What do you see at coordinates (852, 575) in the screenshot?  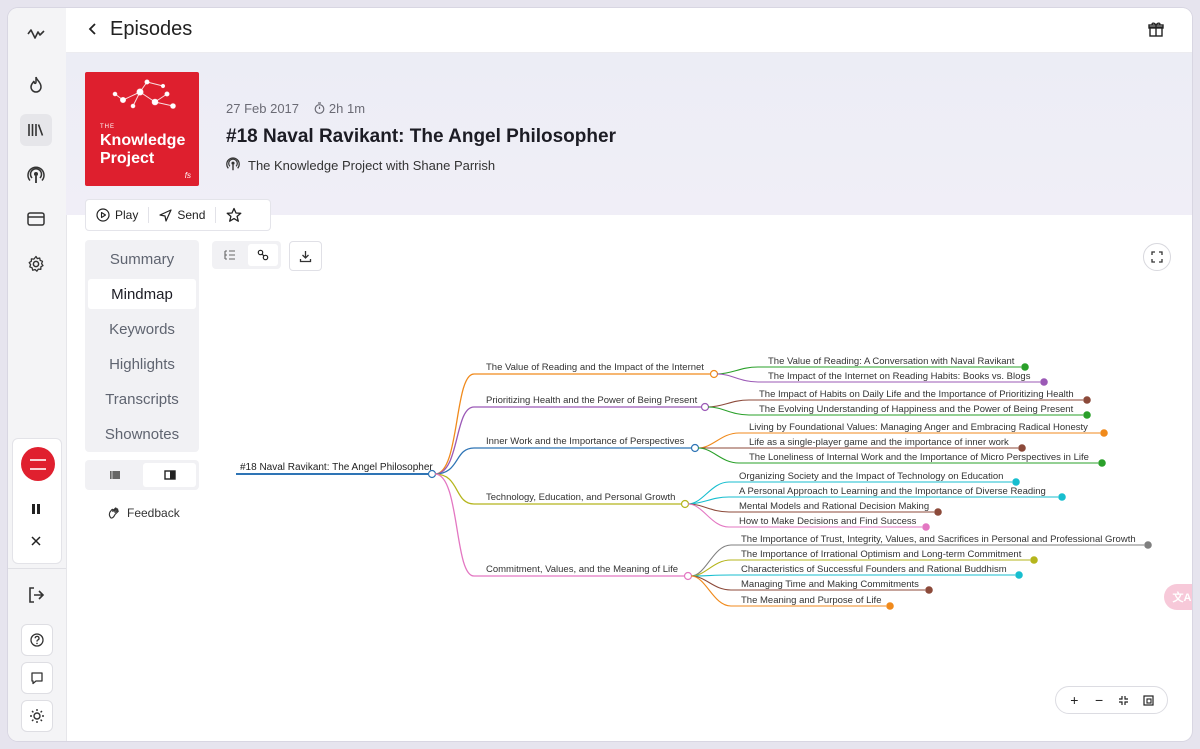 I see `mindmap-leaf-line` at bounding box center [852, 575].